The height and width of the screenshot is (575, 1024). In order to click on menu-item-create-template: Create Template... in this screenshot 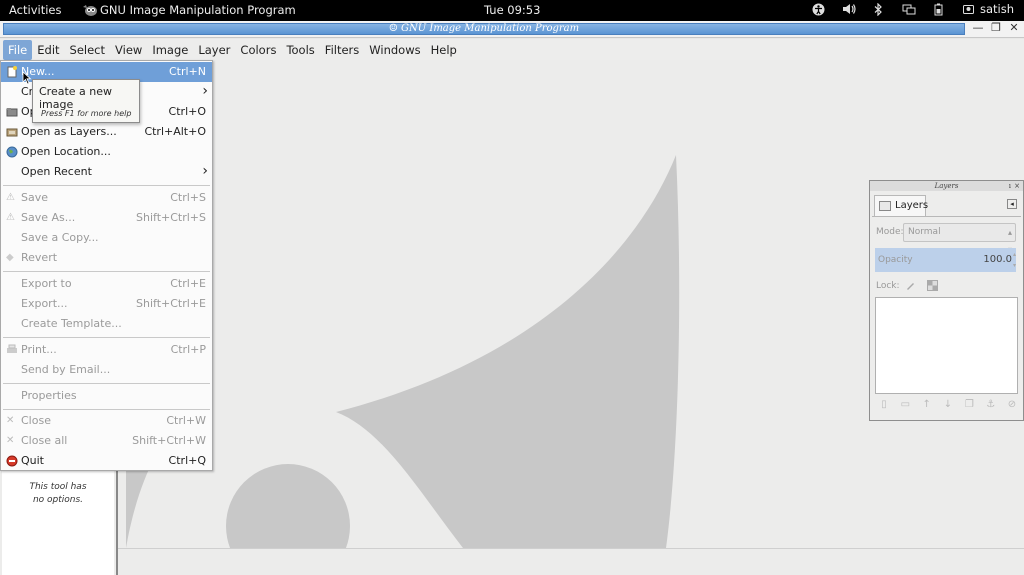, I will do `click(106, 324)`.